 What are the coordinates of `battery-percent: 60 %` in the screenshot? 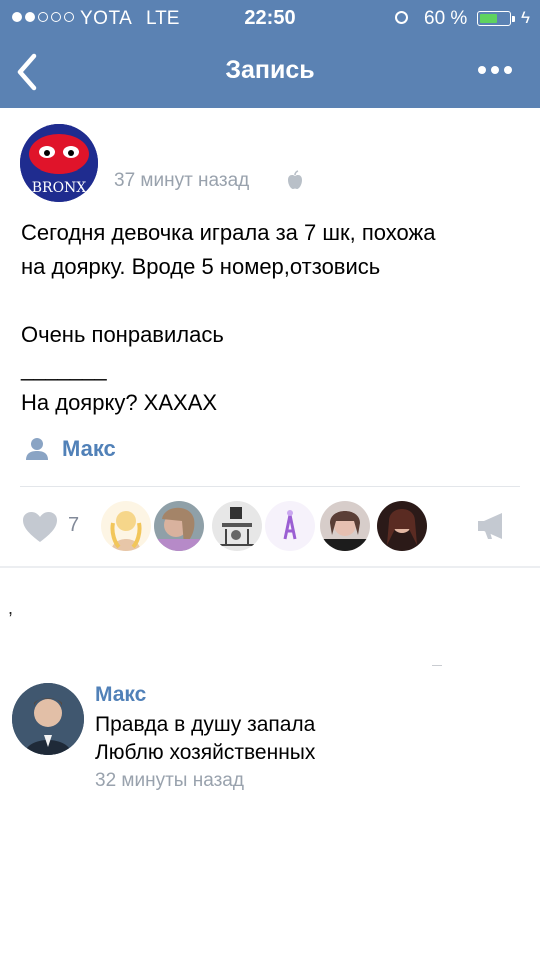 It's located at (446, 18).